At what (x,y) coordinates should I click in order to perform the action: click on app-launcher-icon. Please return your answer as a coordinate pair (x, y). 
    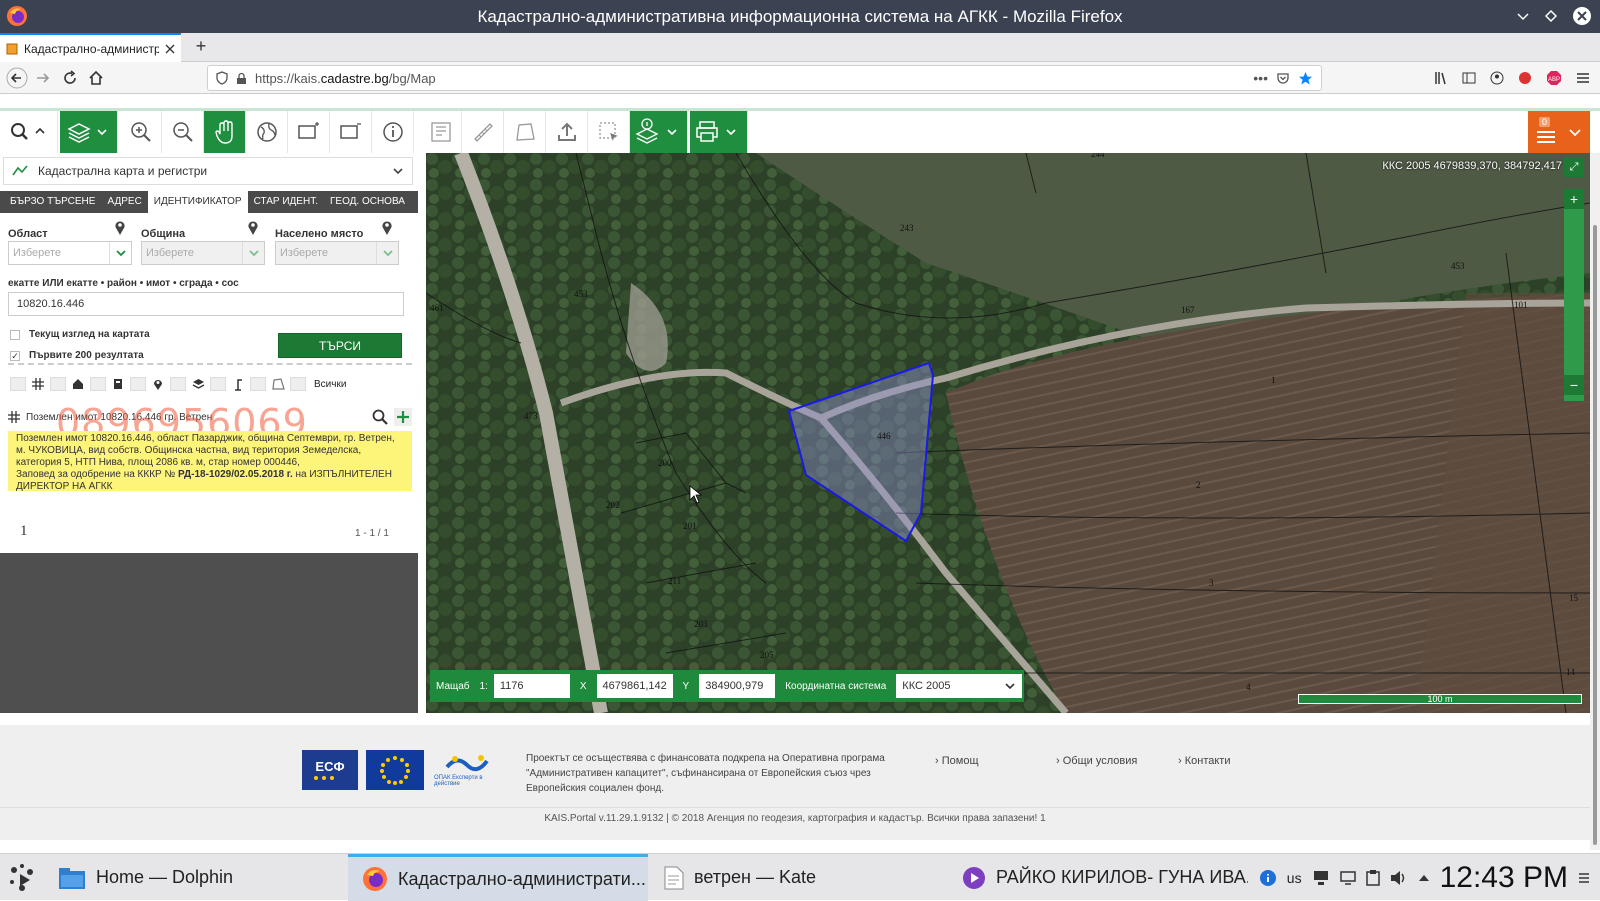
    Looking at the image, I should click on (22, 878).